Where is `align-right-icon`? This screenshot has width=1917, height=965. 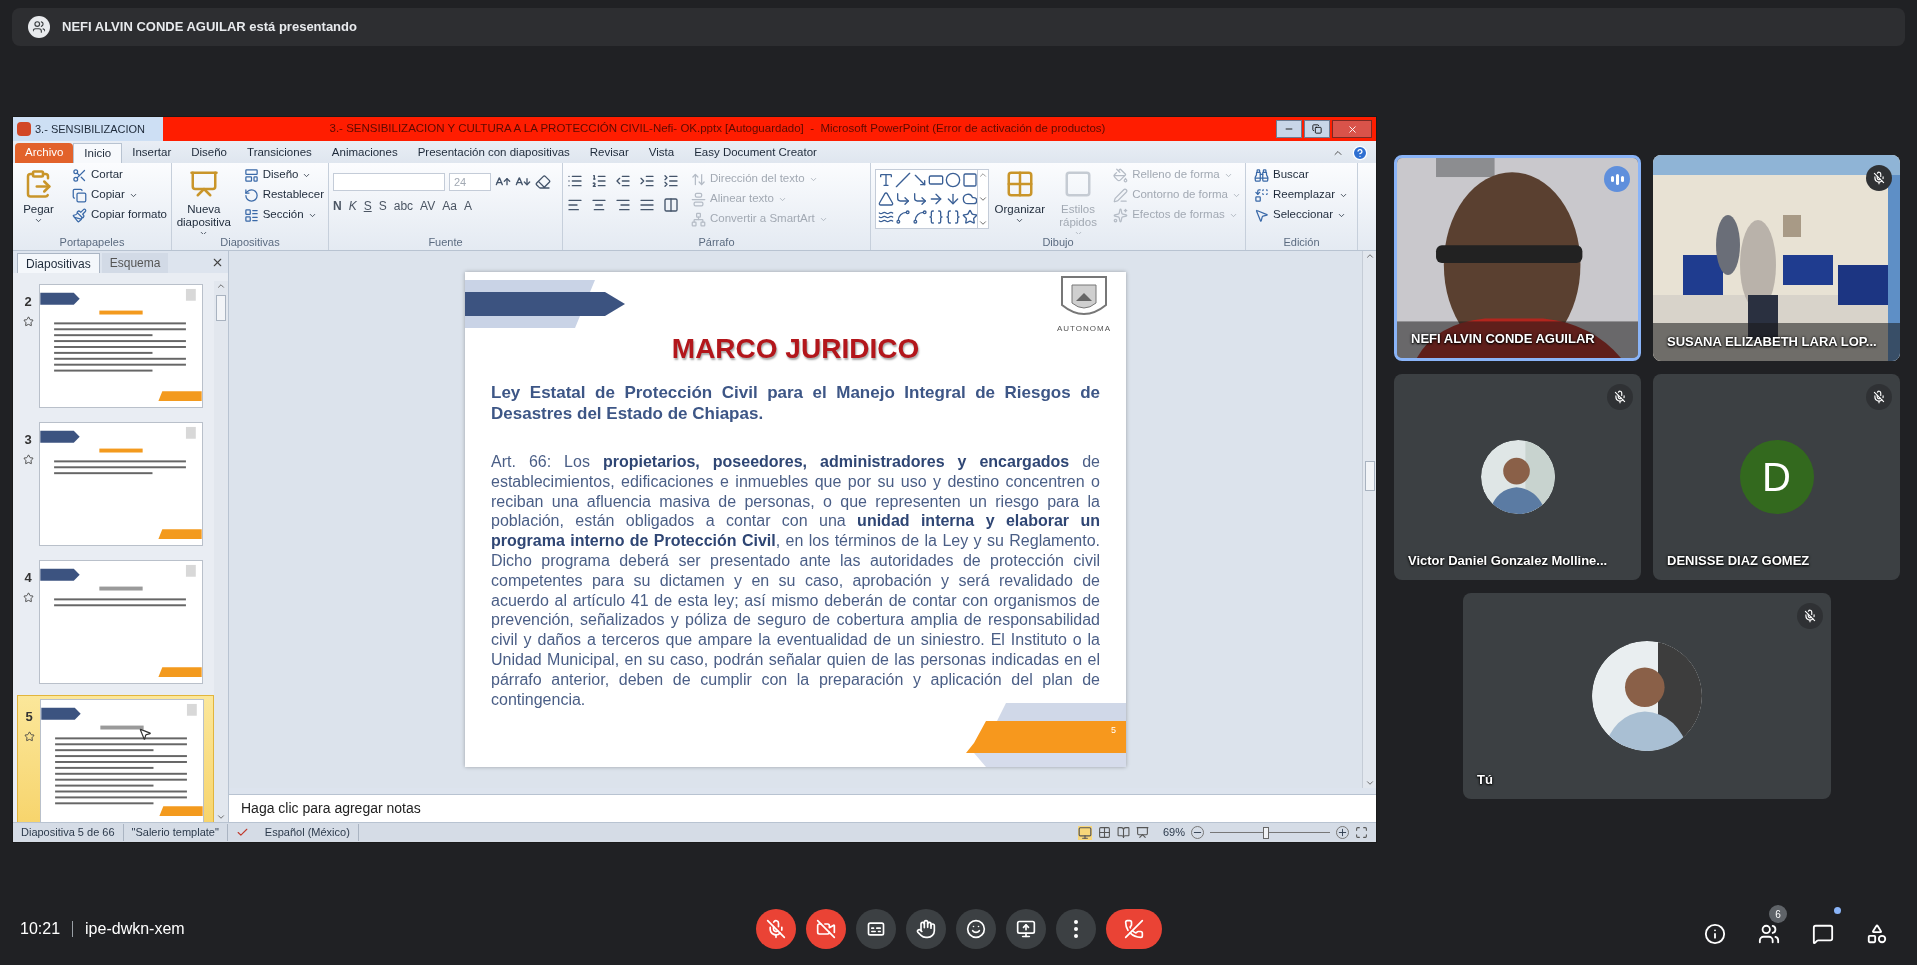
align-right-icon is located at coordinates (623, 205).